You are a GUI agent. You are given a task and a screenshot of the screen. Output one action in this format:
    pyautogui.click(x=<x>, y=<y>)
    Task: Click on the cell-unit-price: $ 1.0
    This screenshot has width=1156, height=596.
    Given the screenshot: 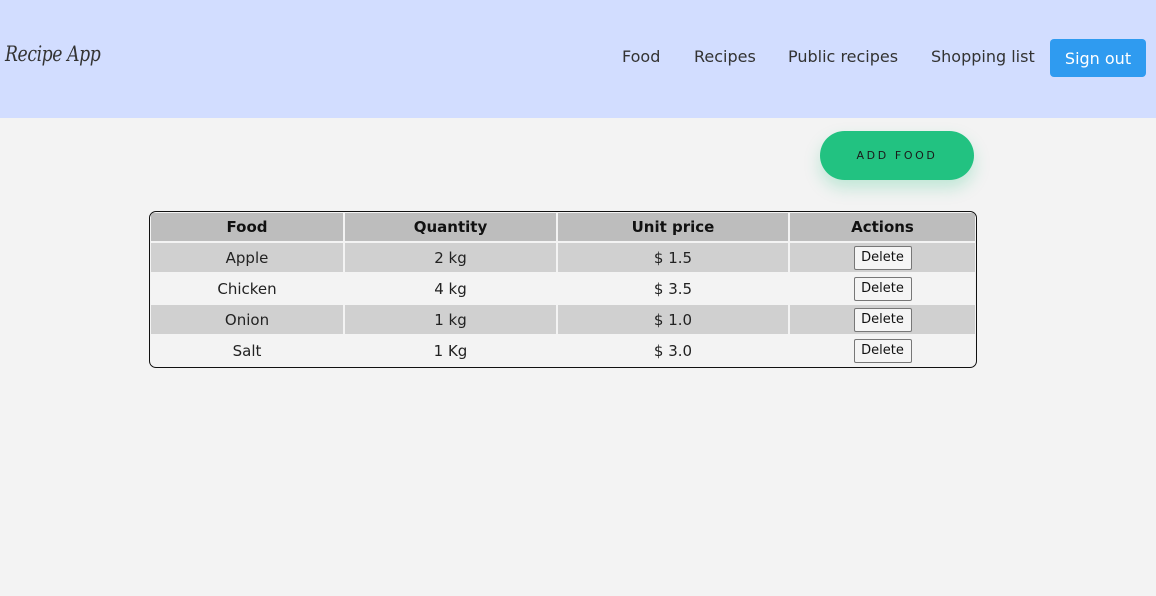 What is the action you would take?
    pyautogui.click(x=673, y=319)
    